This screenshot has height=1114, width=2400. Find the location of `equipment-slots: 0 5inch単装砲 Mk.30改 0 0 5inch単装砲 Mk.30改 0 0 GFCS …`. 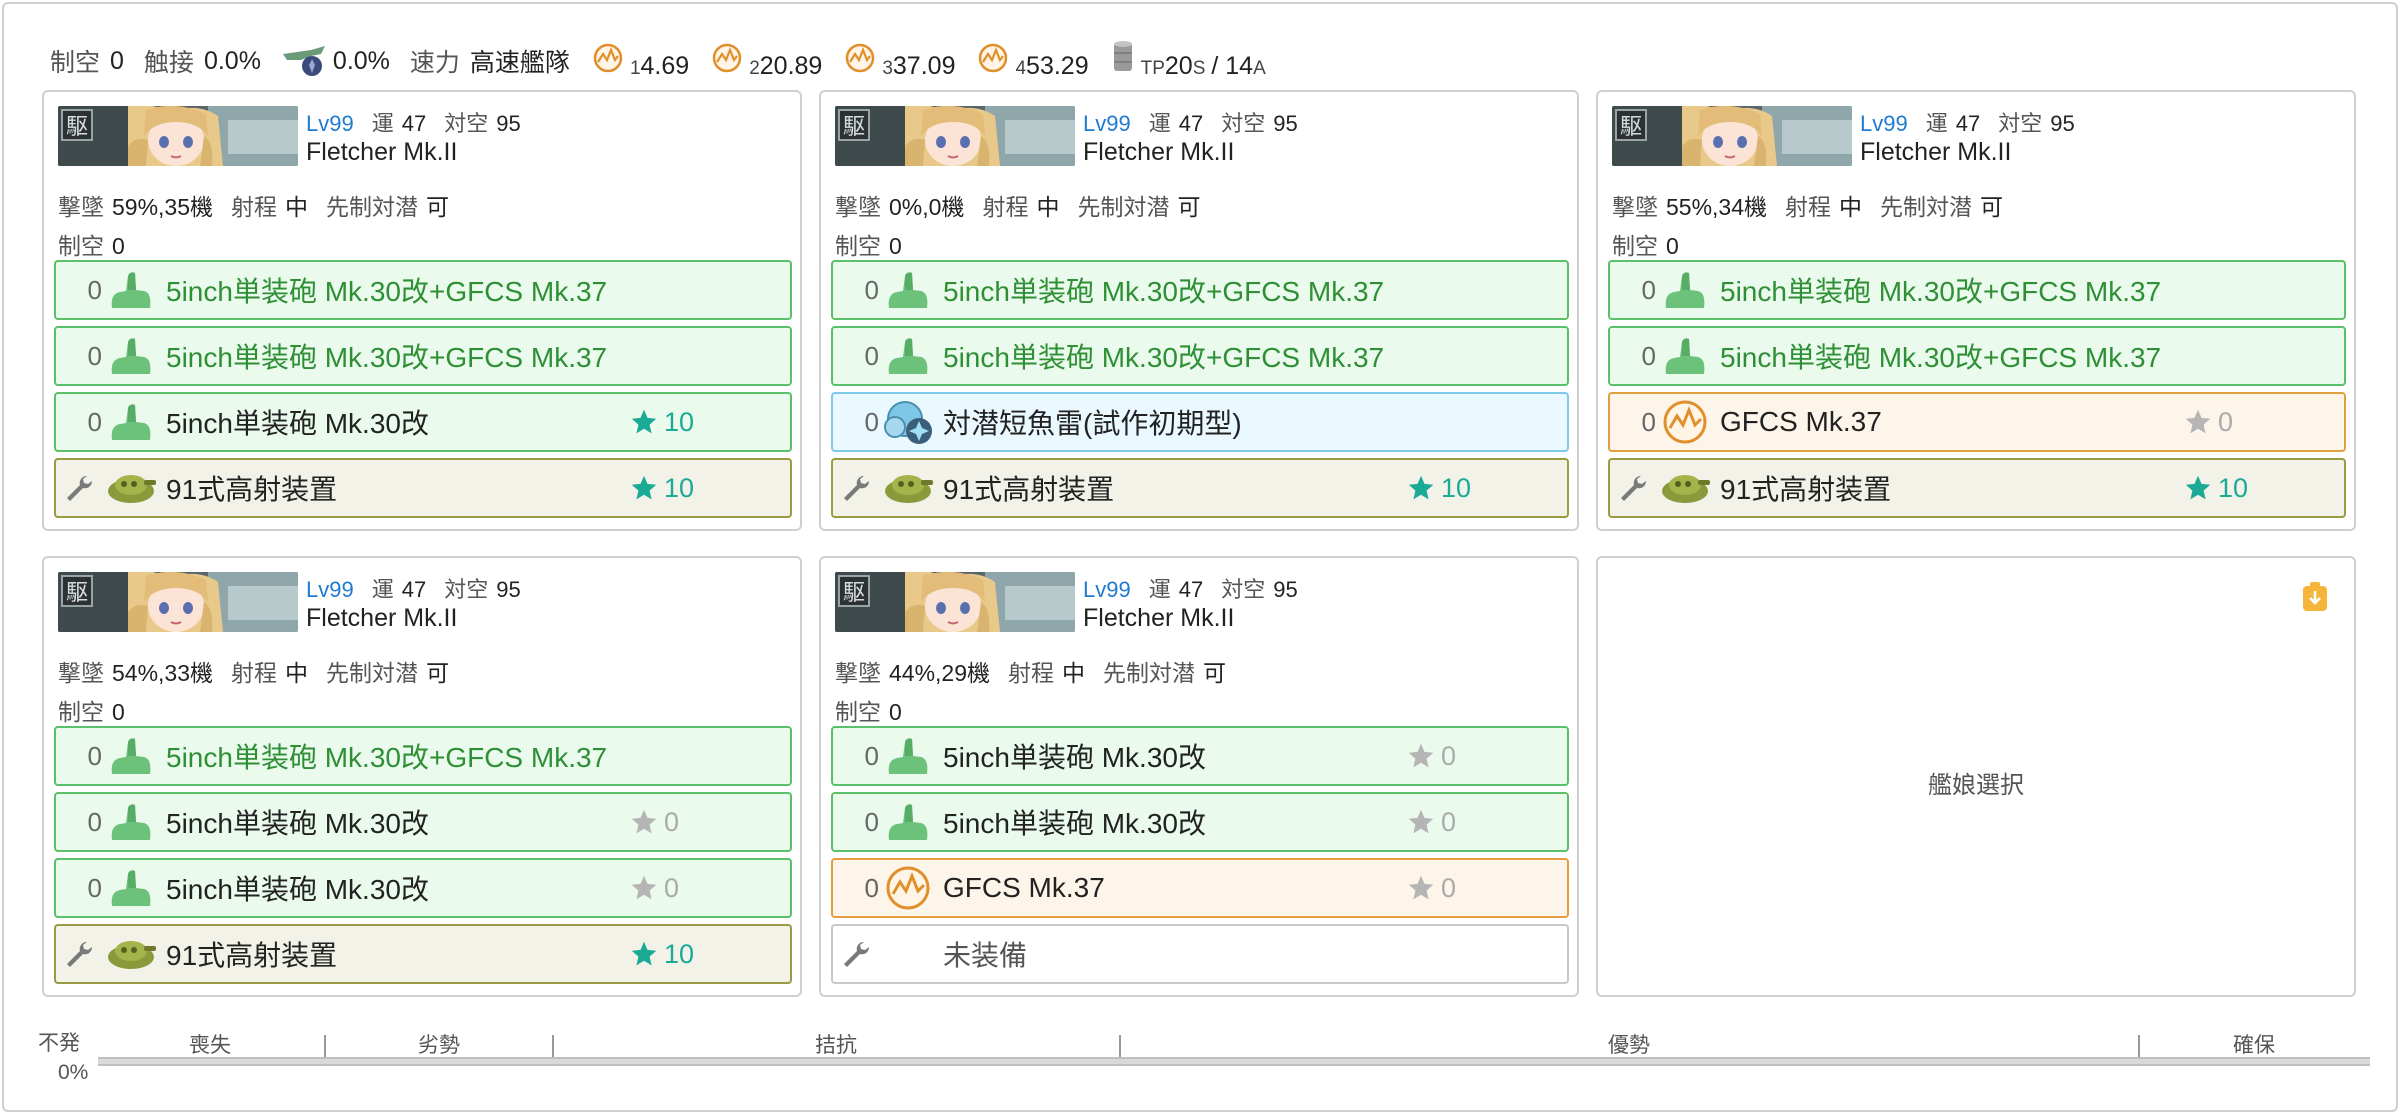

equipment-slots: 0 5inch単装砲 Mk.30改 0 0 5inch単装砲 Mk.30改 0 0 GFCS … is located at coordinates (1200, 858).